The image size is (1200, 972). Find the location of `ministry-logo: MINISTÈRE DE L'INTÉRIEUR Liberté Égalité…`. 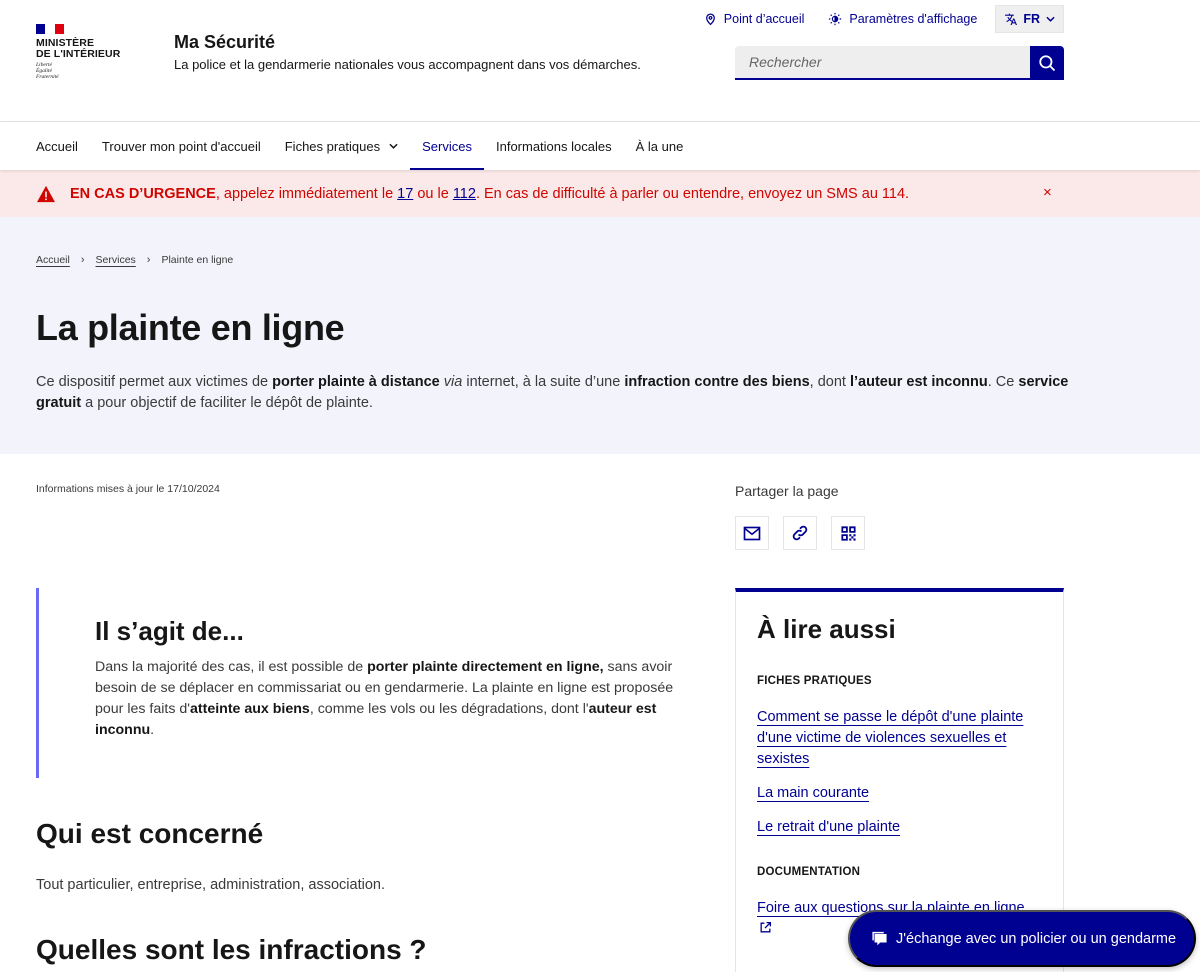

ministry-logo: MINISTÈRE DE L'INTÉRIEUR Liberté Égalité… is located at coordinates (86, 52).